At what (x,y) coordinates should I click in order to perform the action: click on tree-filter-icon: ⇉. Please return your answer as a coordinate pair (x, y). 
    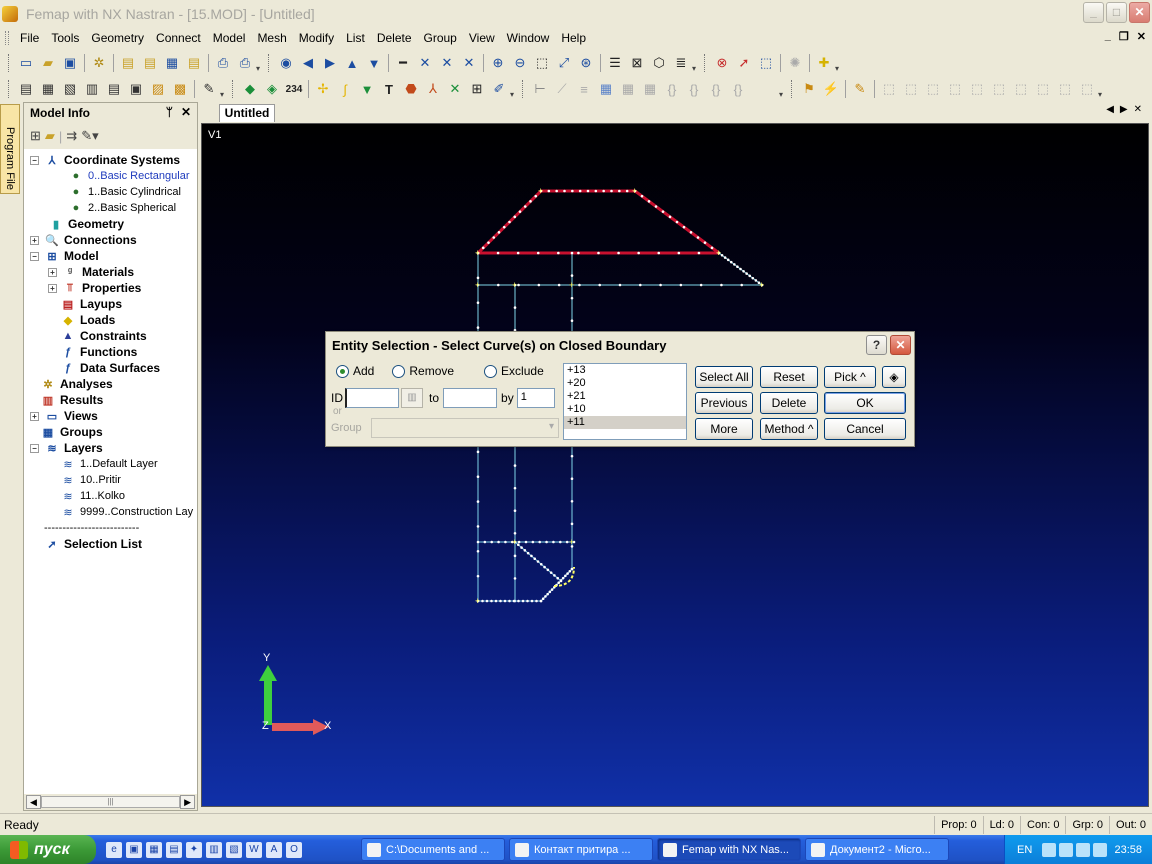
    Looking at the image, I should click on (71, 136).